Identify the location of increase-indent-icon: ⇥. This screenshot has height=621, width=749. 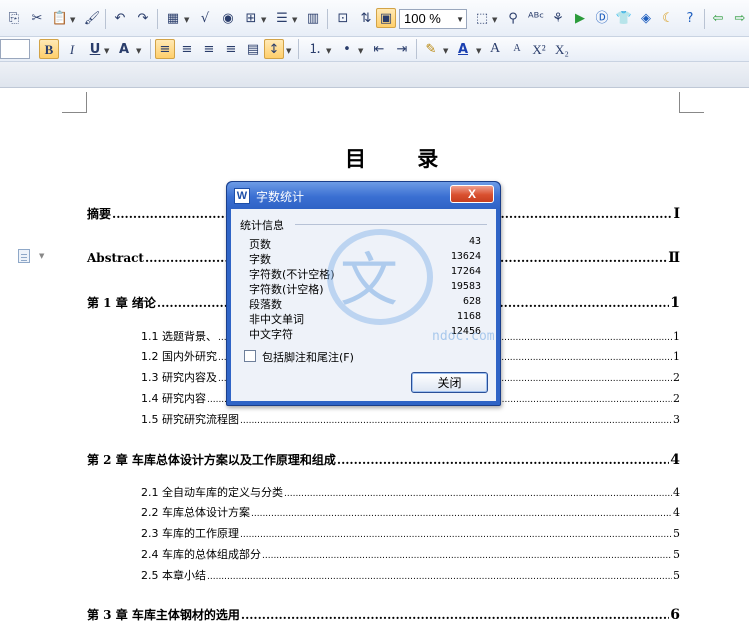
(402, 49).